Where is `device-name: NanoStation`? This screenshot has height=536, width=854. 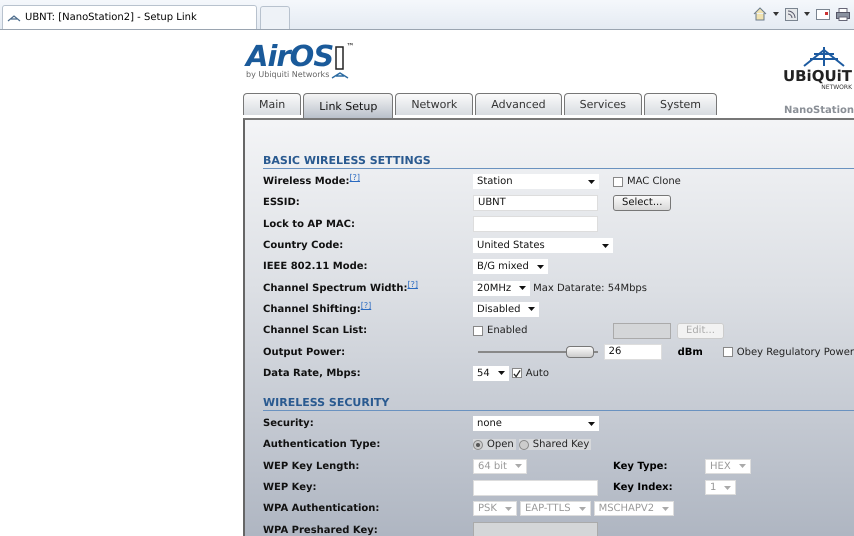 device-name: NanoStation is located at coordinates (819, 111).